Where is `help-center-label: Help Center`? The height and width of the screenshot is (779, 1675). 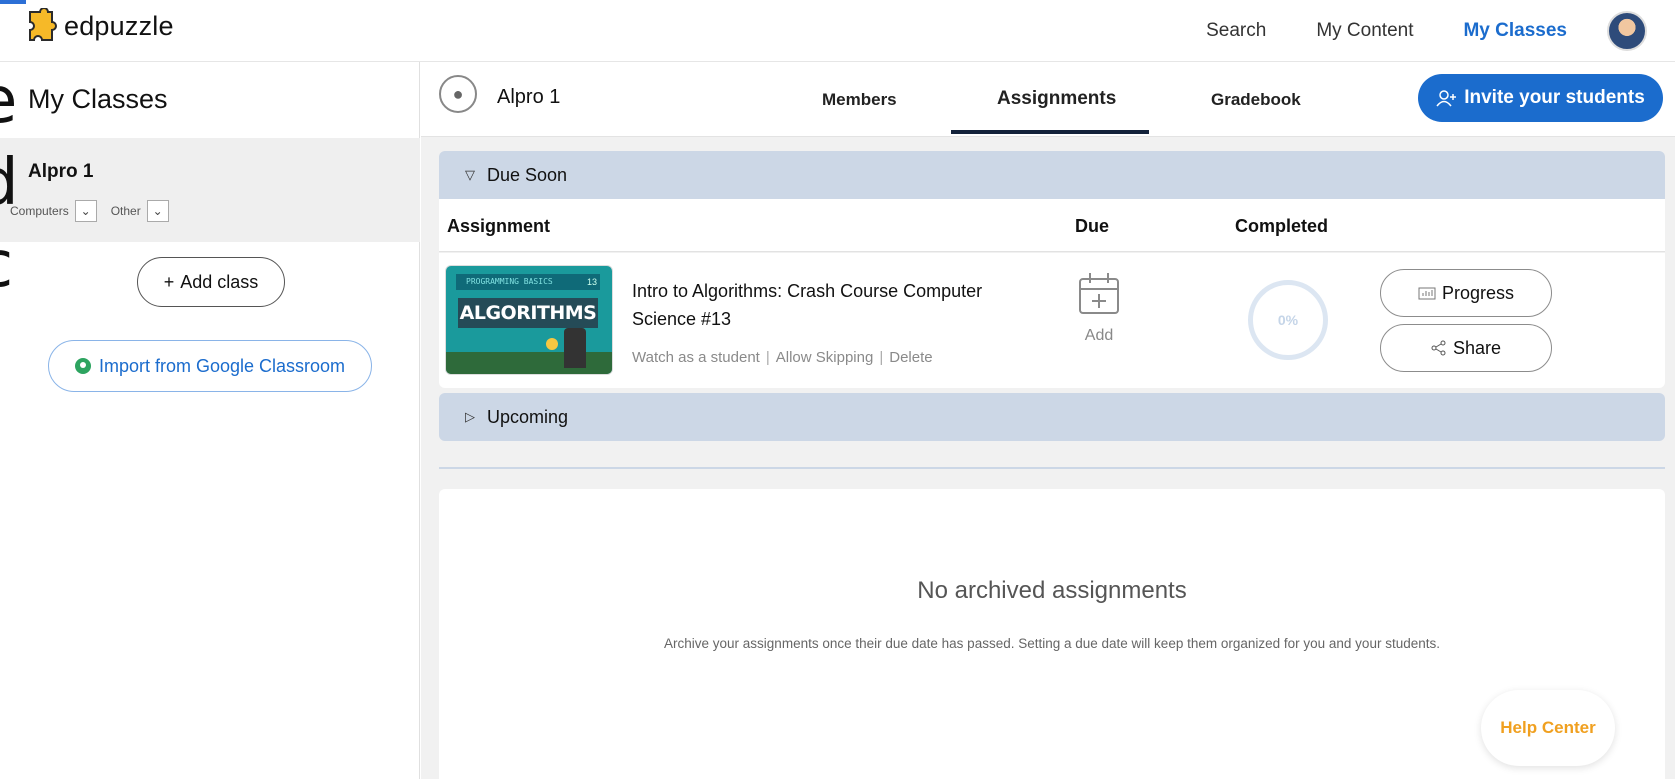 help-center-label: Help Center is located at coordinates (1548, 727).